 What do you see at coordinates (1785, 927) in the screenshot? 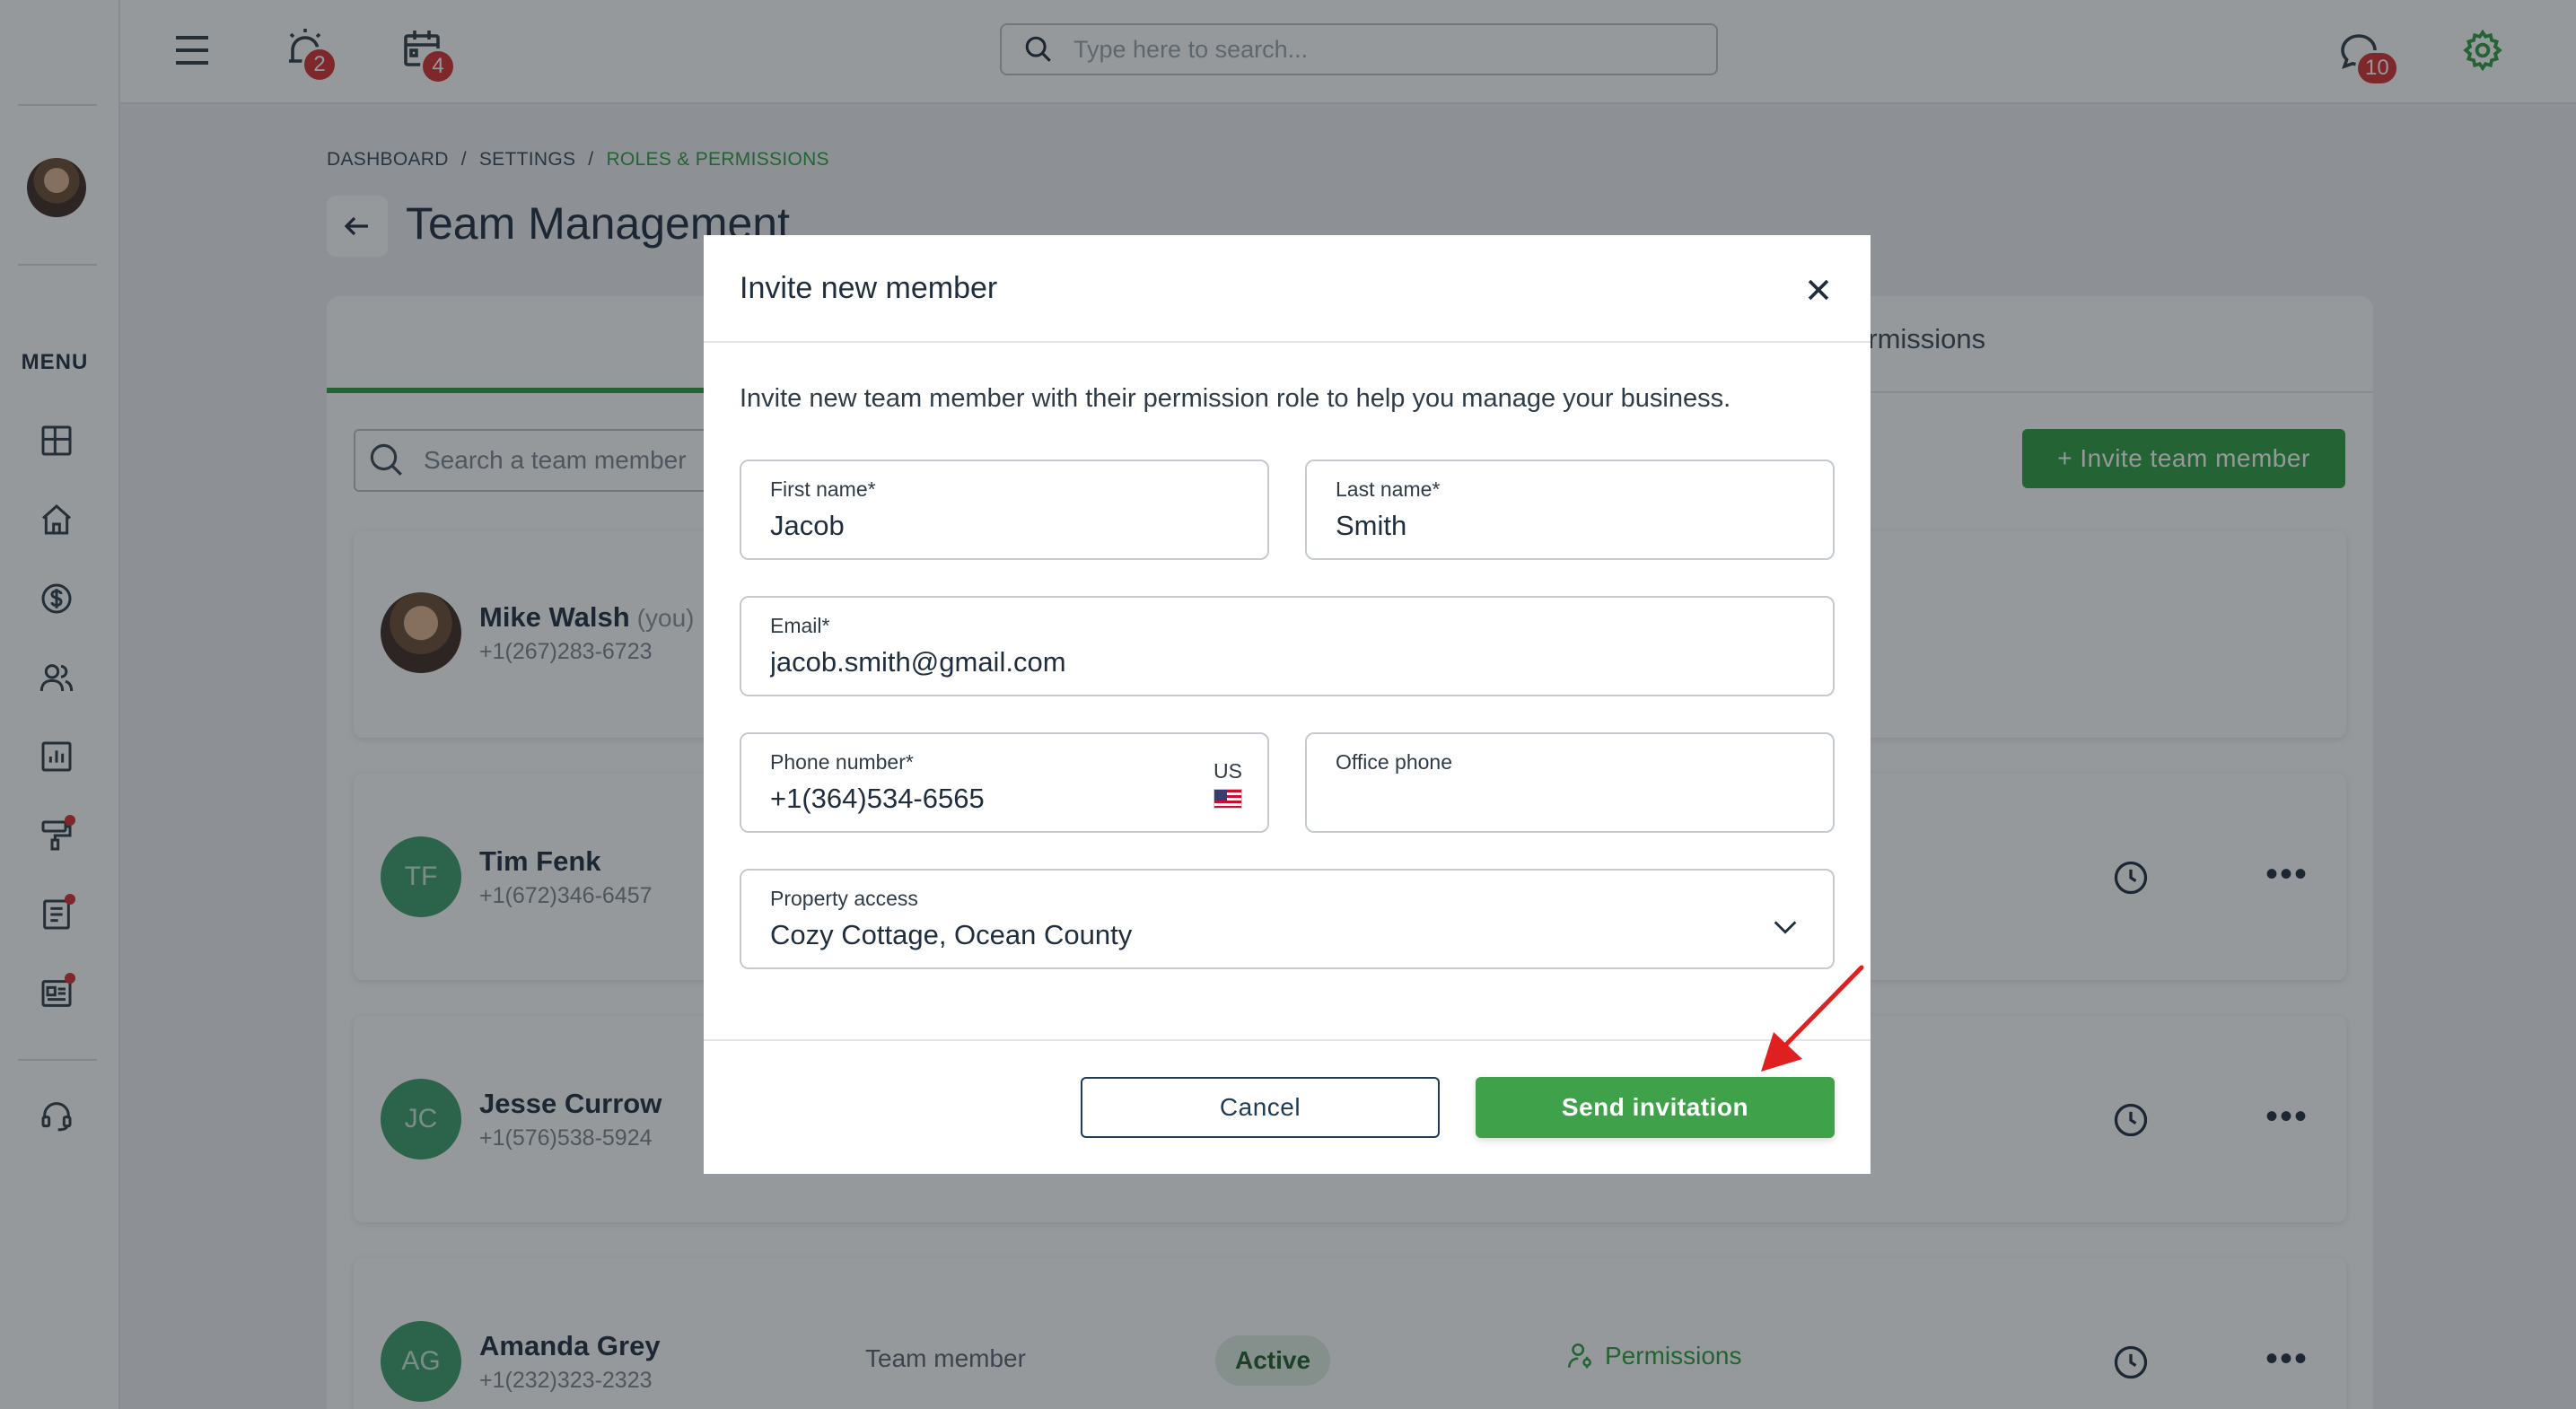
I see `chevron-down-icon` at bounding box center [1785, 927].